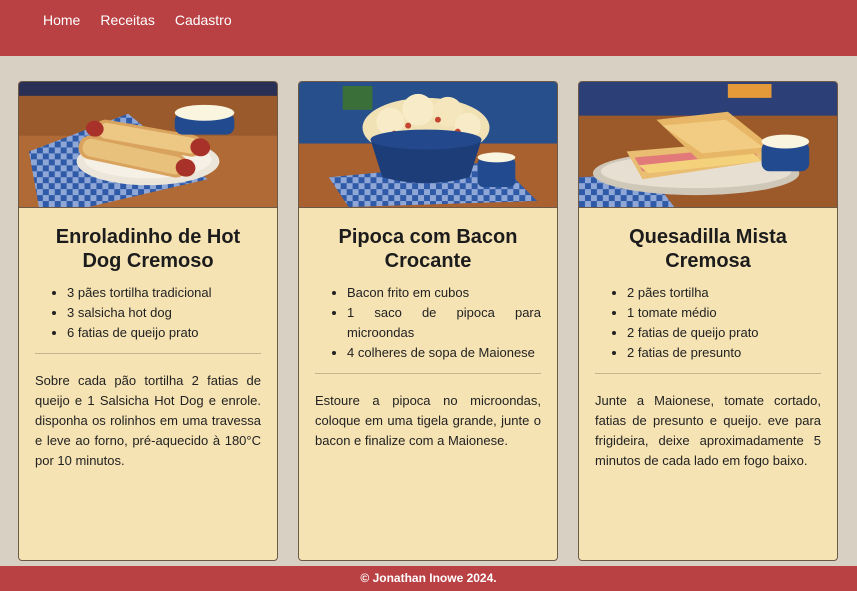 The height and width of the screenshot is (591, 857). I want to click on ingredient-item: 3 pães tortilha tradicional, so click(164, 293).